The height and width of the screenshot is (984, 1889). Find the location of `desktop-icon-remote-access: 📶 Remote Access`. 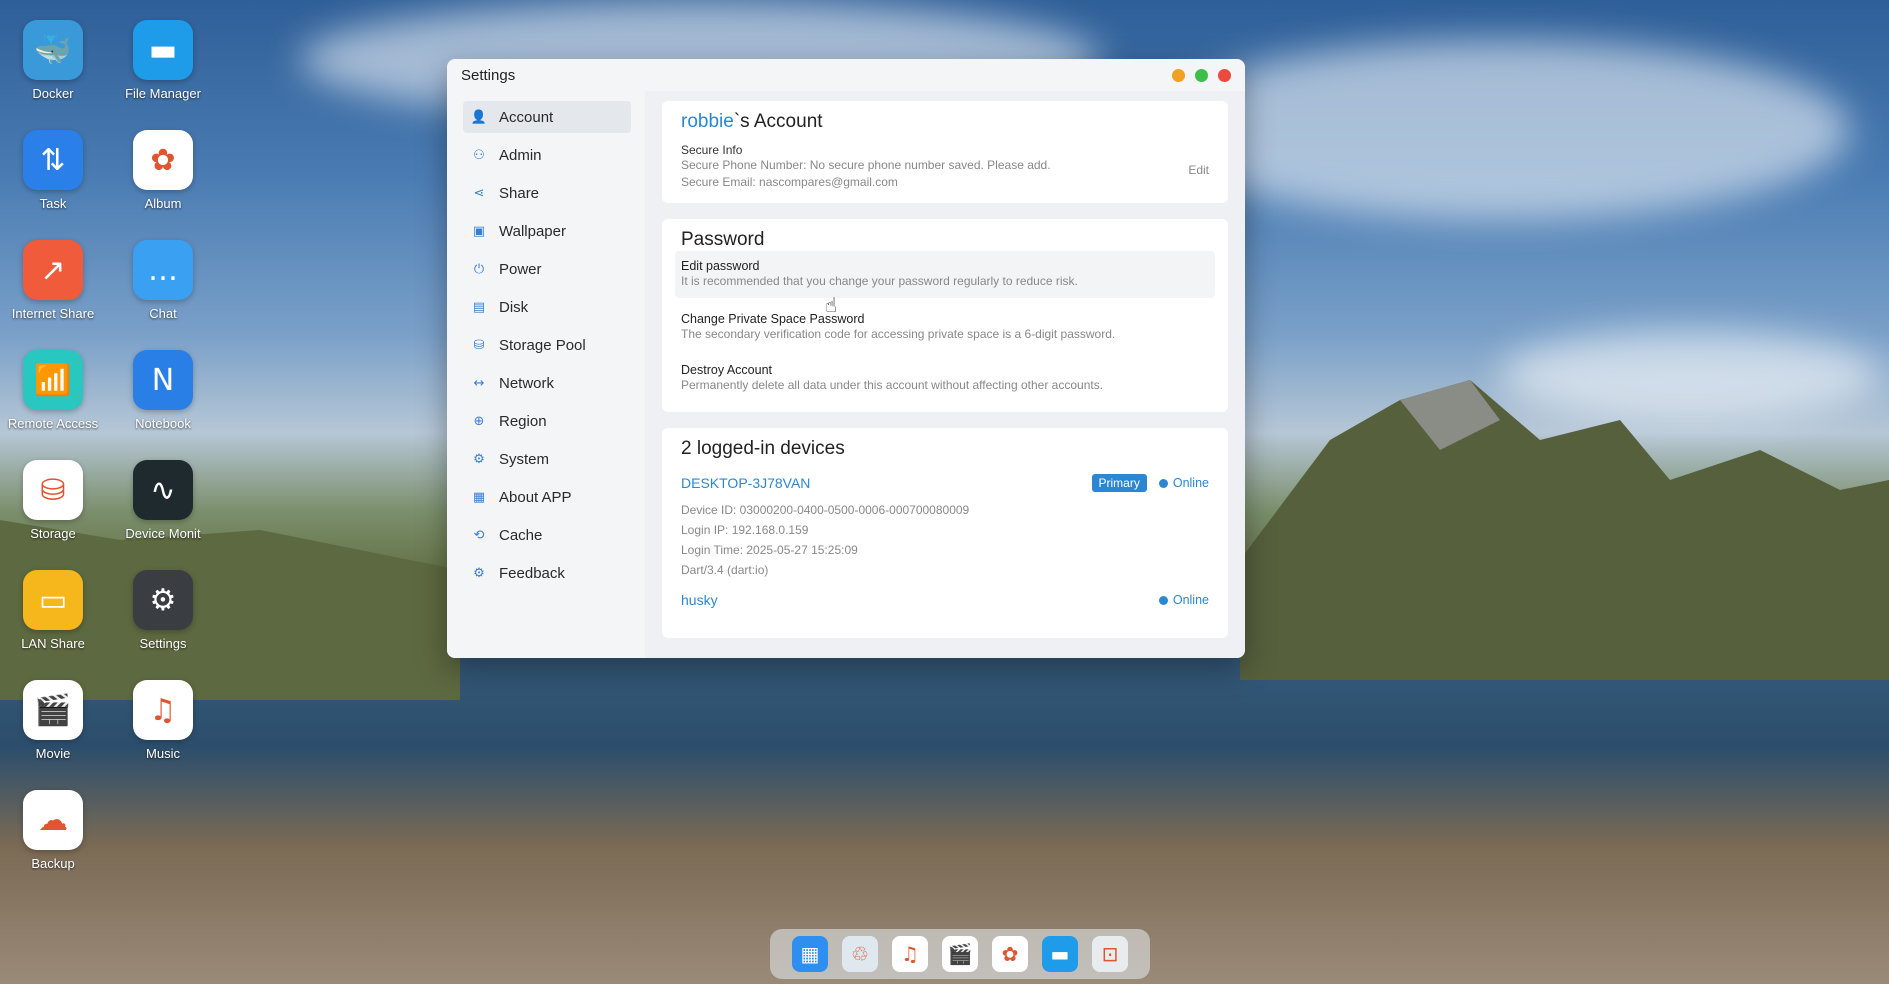

desktop-icon-remote-access: 📶 Remote Access is located at coordinates (54, 390).